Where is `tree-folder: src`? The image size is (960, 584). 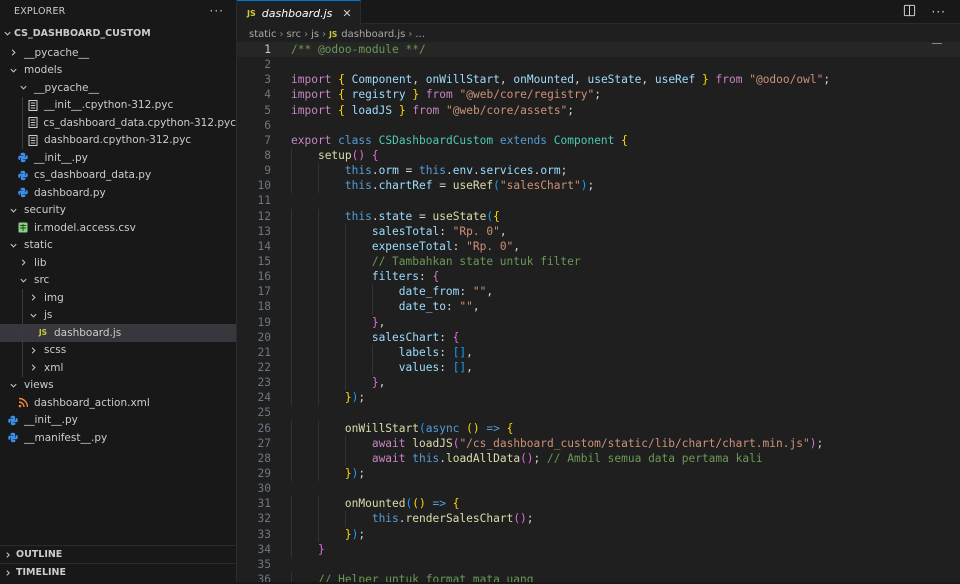 tree-folder: src is located at coordinates (118, 281).